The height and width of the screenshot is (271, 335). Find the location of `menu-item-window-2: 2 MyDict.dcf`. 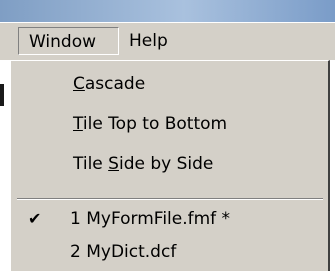

menu-item-window-2: 2 MyDict.dcf is located at coordinates (169, 252).